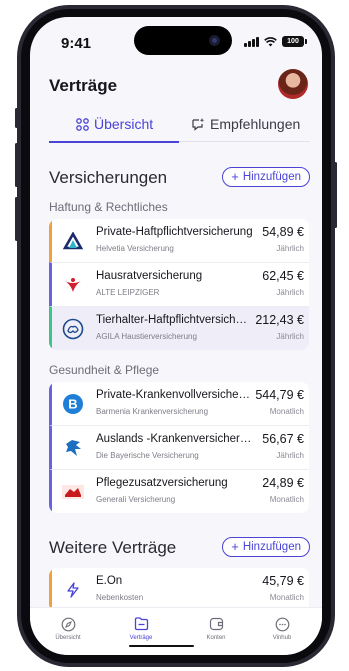 This screenshot has height=671, width=349. What do you see at coordinates (335, 195) in the screenshot?
I see `power-button` at bounding box center [335, 195].